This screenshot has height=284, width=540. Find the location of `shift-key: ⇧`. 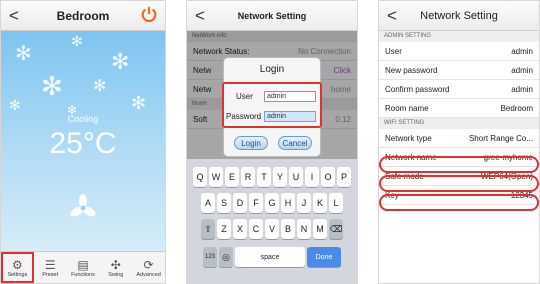

shift-key: ⇧ is located at coordinates (208, 229).